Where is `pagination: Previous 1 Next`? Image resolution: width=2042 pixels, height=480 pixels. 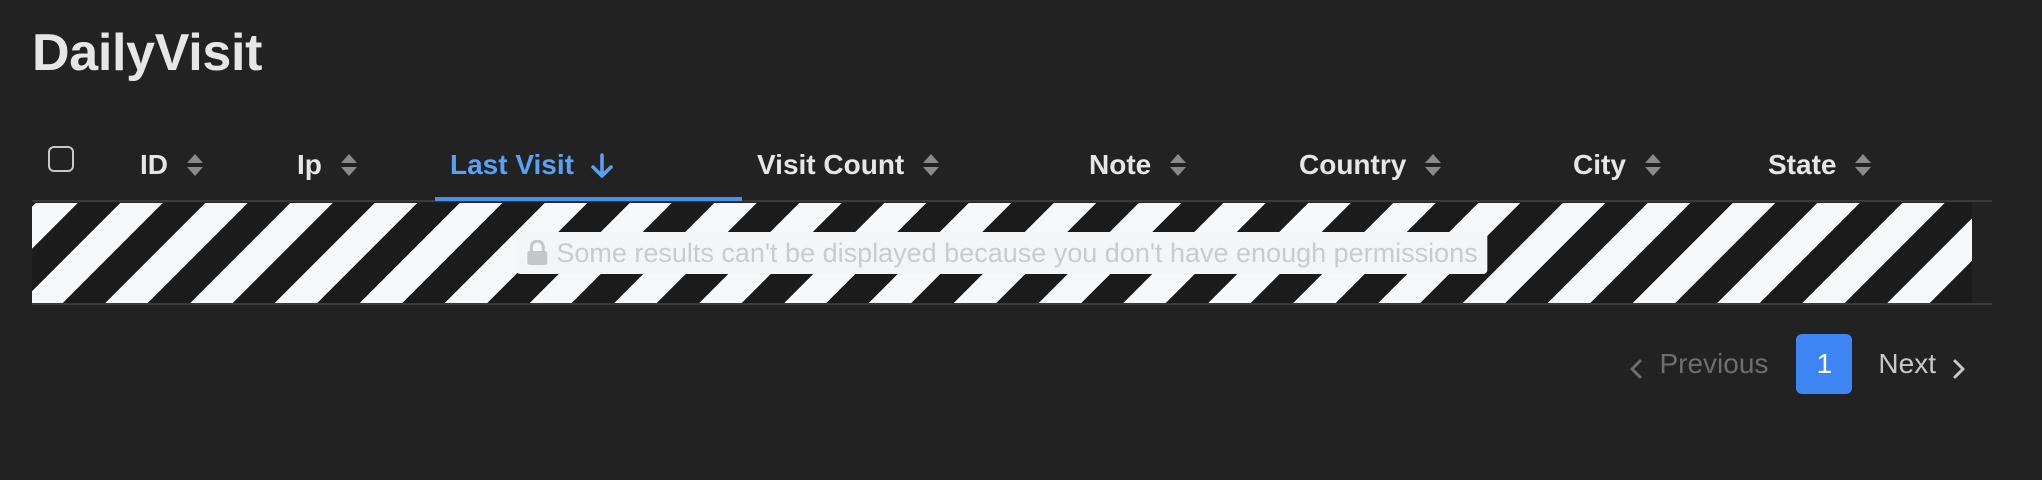
pagination: Previous 1 Next is located at coordinates (1797, 364).